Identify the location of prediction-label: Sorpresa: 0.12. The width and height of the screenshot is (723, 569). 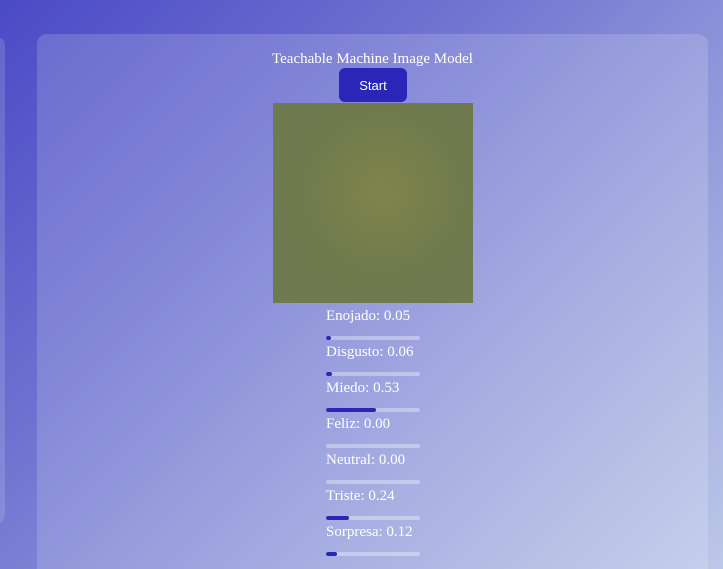
(369, 532).